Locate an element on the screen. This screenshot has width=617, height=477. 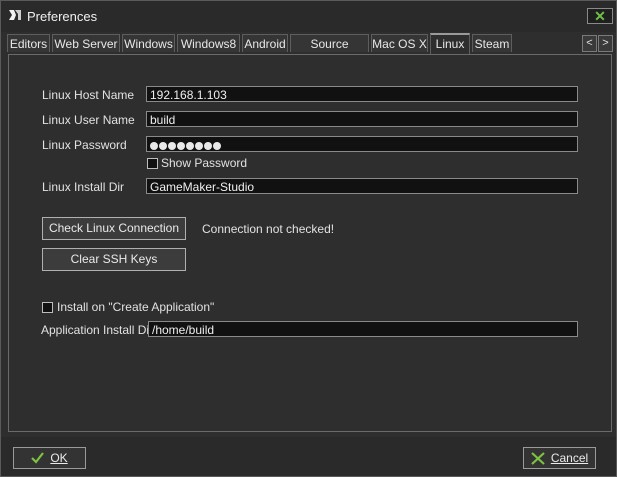
tab-label: Mac OS X is located at coordinates (399, 44).